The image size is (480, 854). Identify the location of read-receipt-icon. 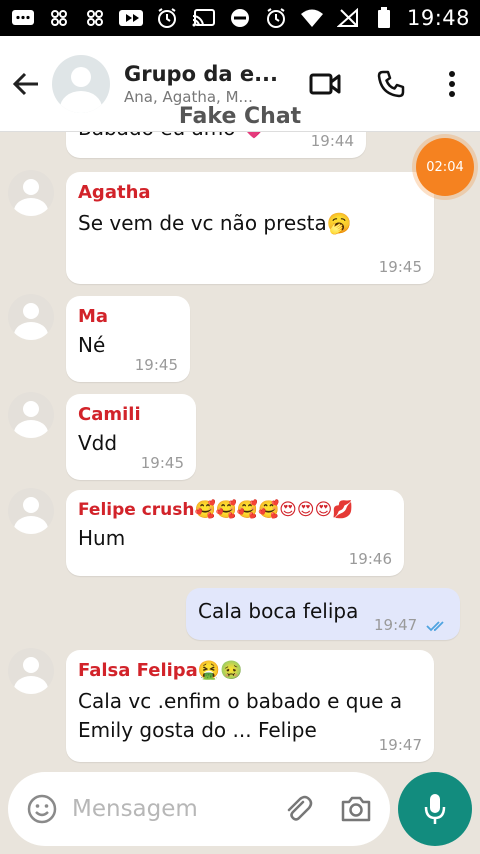
(435, 625).